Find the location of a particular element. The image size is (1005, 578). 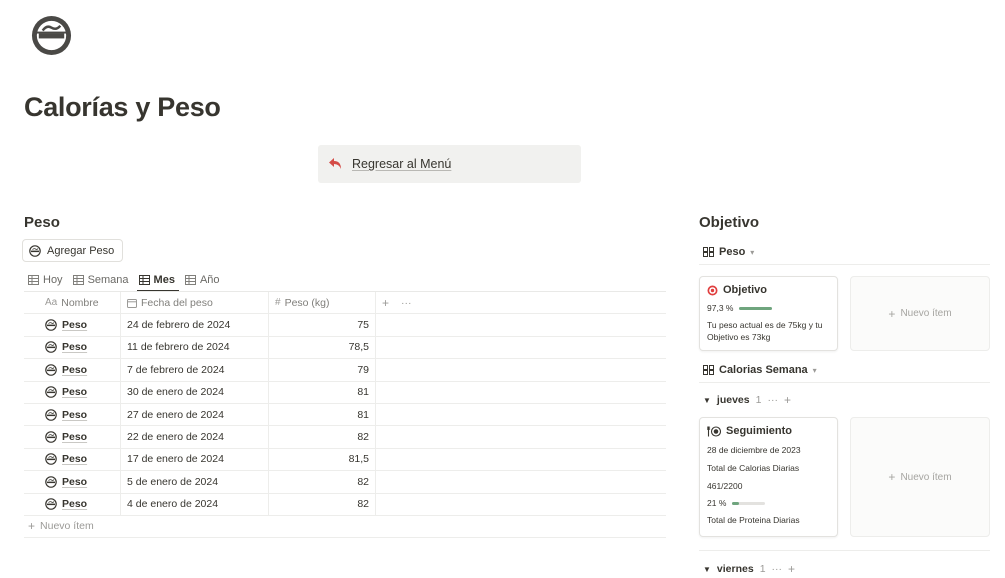

table-row: Peso 27 de enero de 2024 81 is located at coordinates (345, 415).